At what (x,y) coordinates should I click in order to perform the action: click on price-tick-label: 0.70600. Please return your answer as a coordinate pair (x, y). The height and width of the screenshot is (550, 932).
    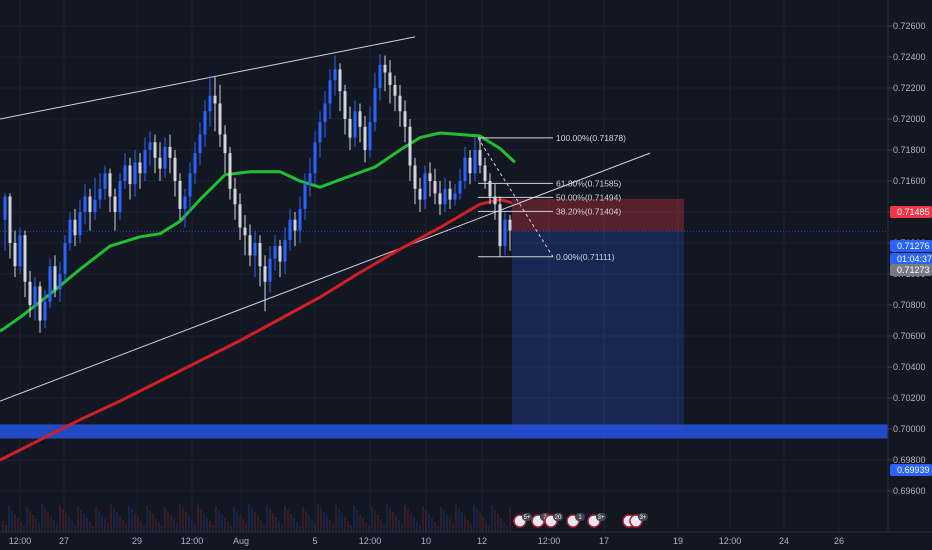
    Looking at the image, I should click on (909, 336).